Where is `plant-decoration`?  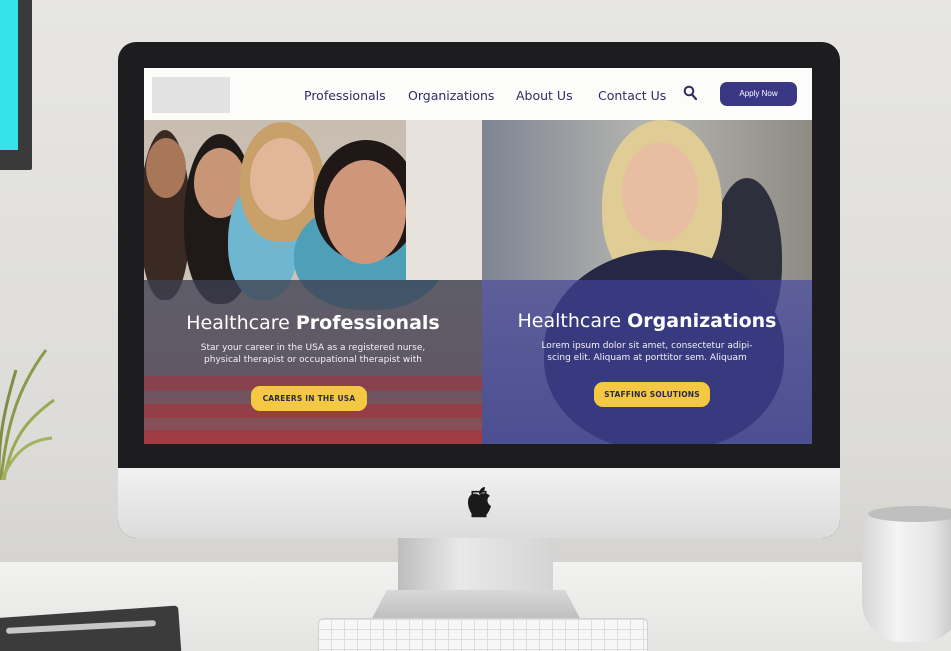
plant-decoration is located at coordinates (27, 414).